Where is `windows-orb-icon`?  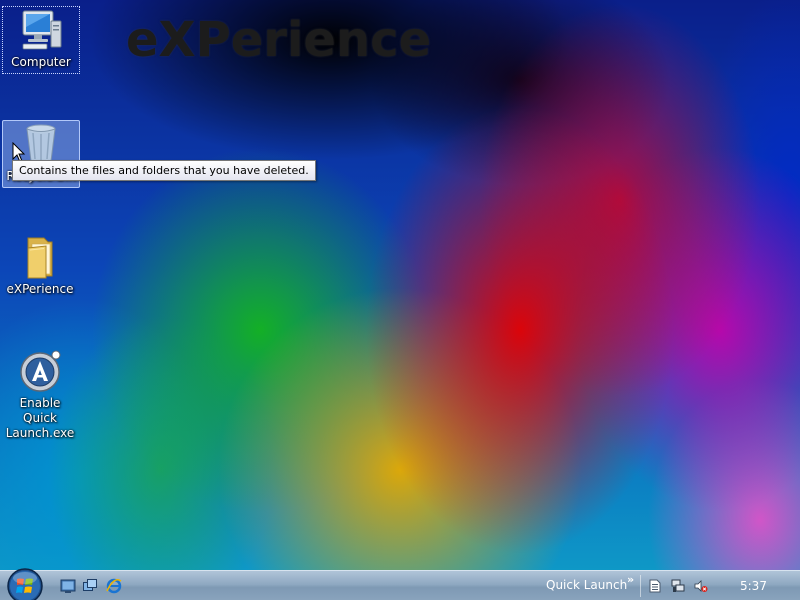 windows-orb-icon is located at coordinates (25, 583).